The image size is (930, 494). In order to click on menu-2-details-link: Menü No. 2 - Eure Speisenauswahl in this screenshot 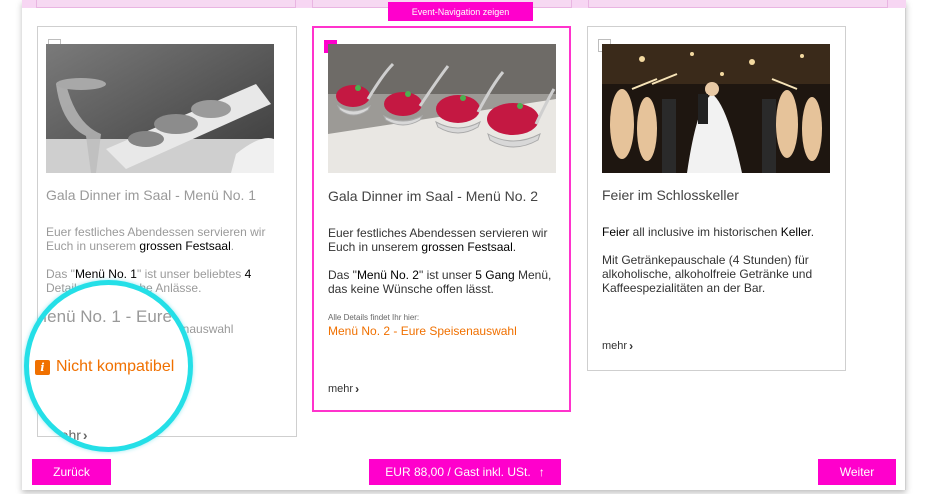, I will do `click(422, 331)`.